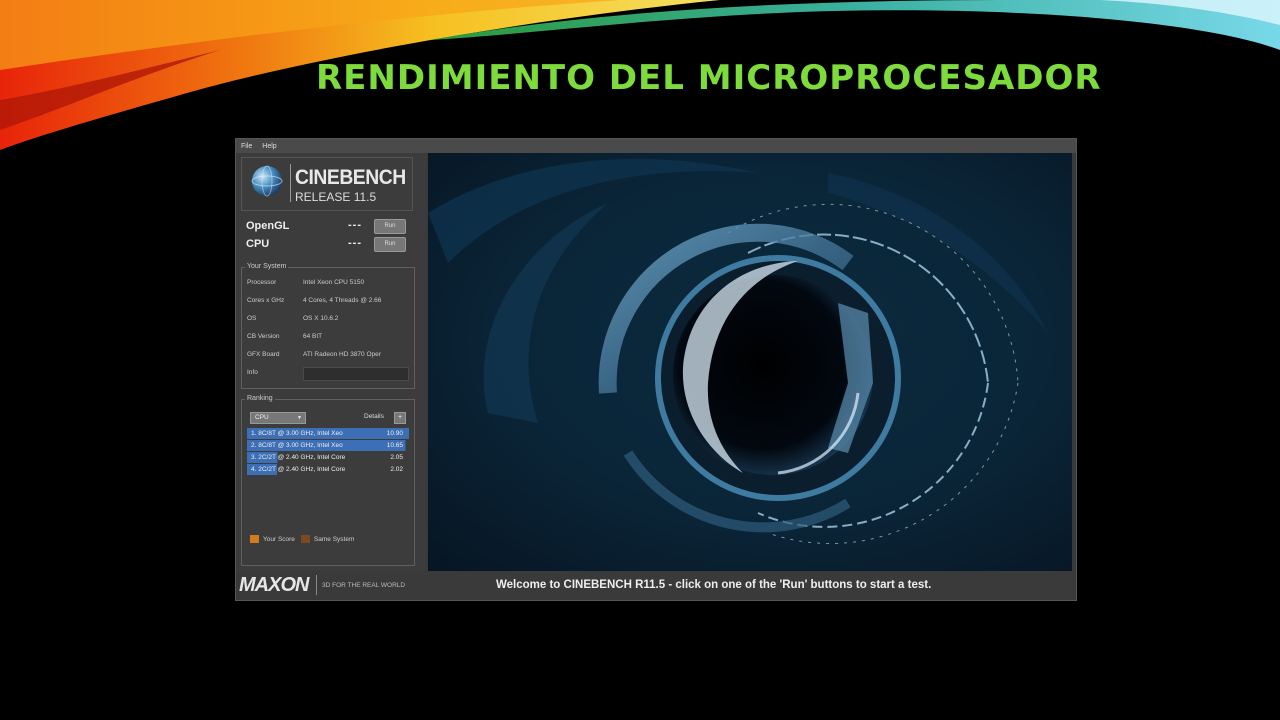 The height and width of the screenshot is (720, 1280). I want to click on info-field, so click(356, 374).